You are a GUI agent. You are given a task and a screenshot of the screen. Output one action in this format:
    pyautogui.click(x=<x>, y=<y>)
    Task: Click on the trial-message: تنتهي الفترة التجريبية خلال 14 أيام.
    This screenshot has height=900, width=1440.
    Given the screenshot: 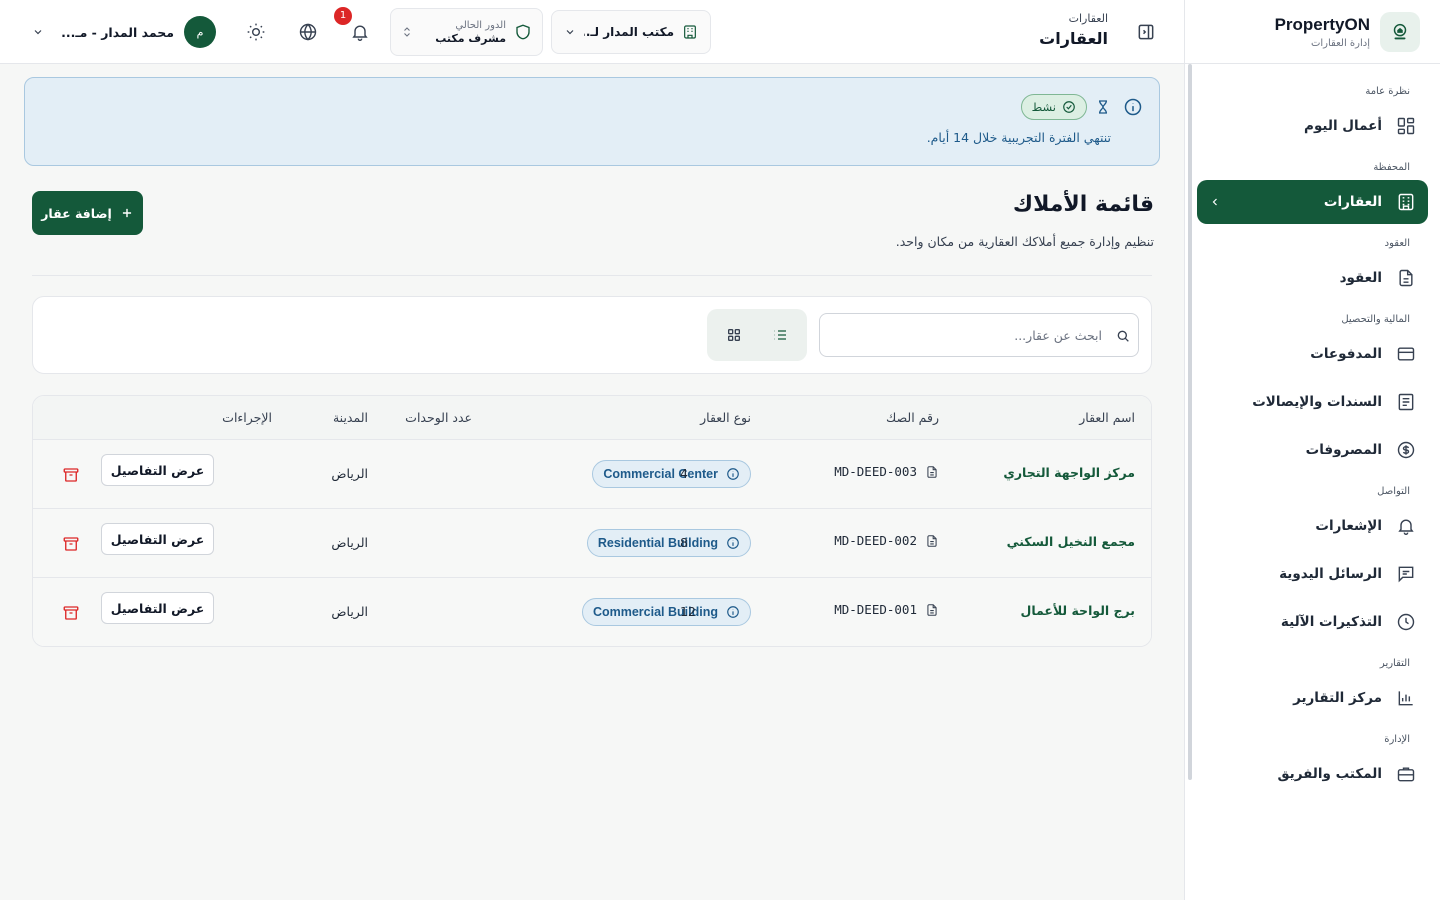 What is the action you would take?
    pyautogui.click(x=1018, y=137)
    